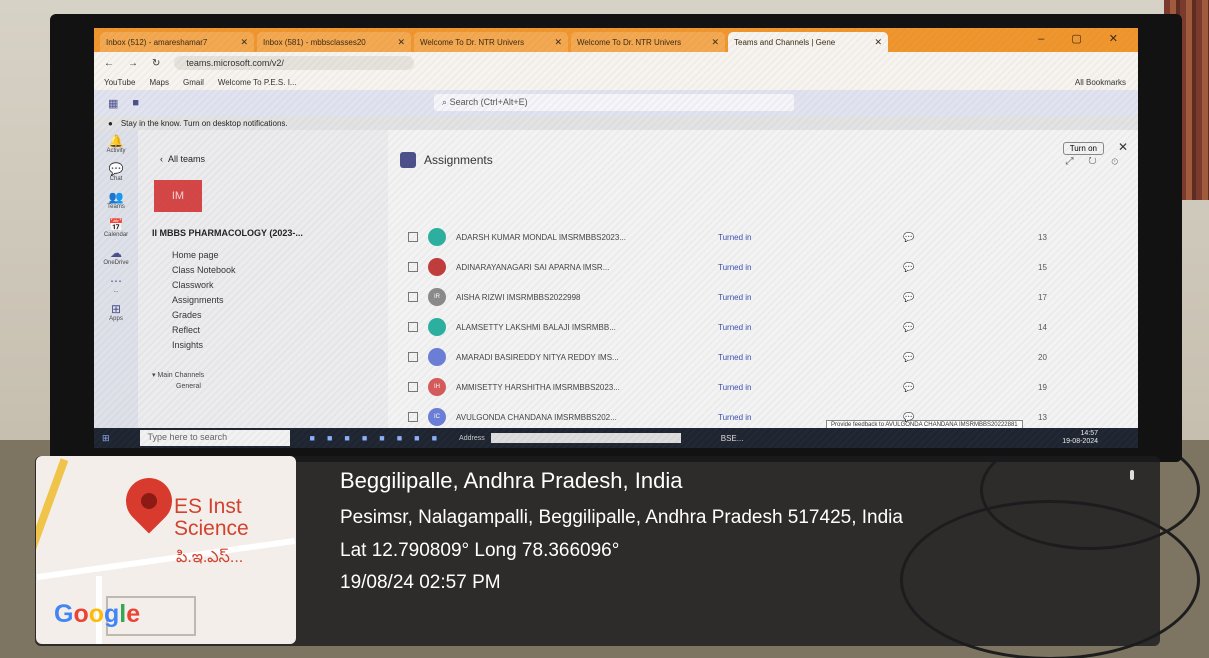  What do you see at coordinates (182, 159) in the screenshot?
I see `all-teams-link: ‹ All teams` at bounding box center [182, 159].